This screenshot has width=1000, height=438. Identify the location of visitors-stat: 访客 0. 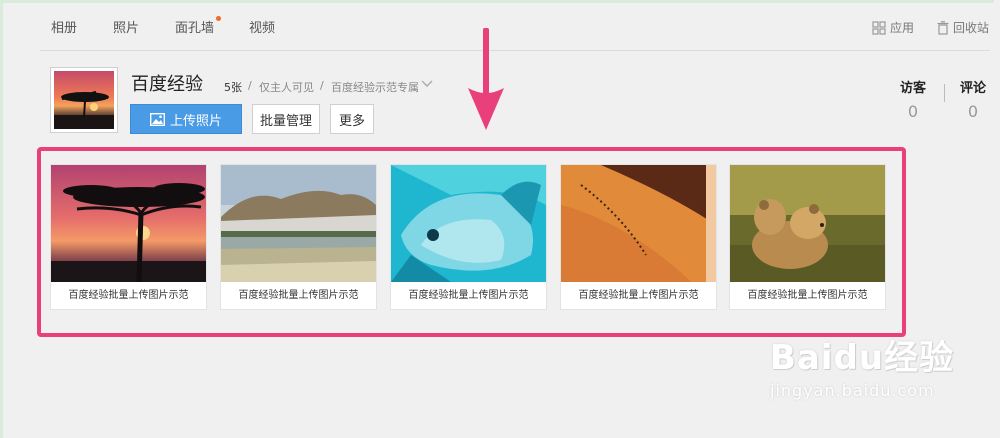
(913, 99).